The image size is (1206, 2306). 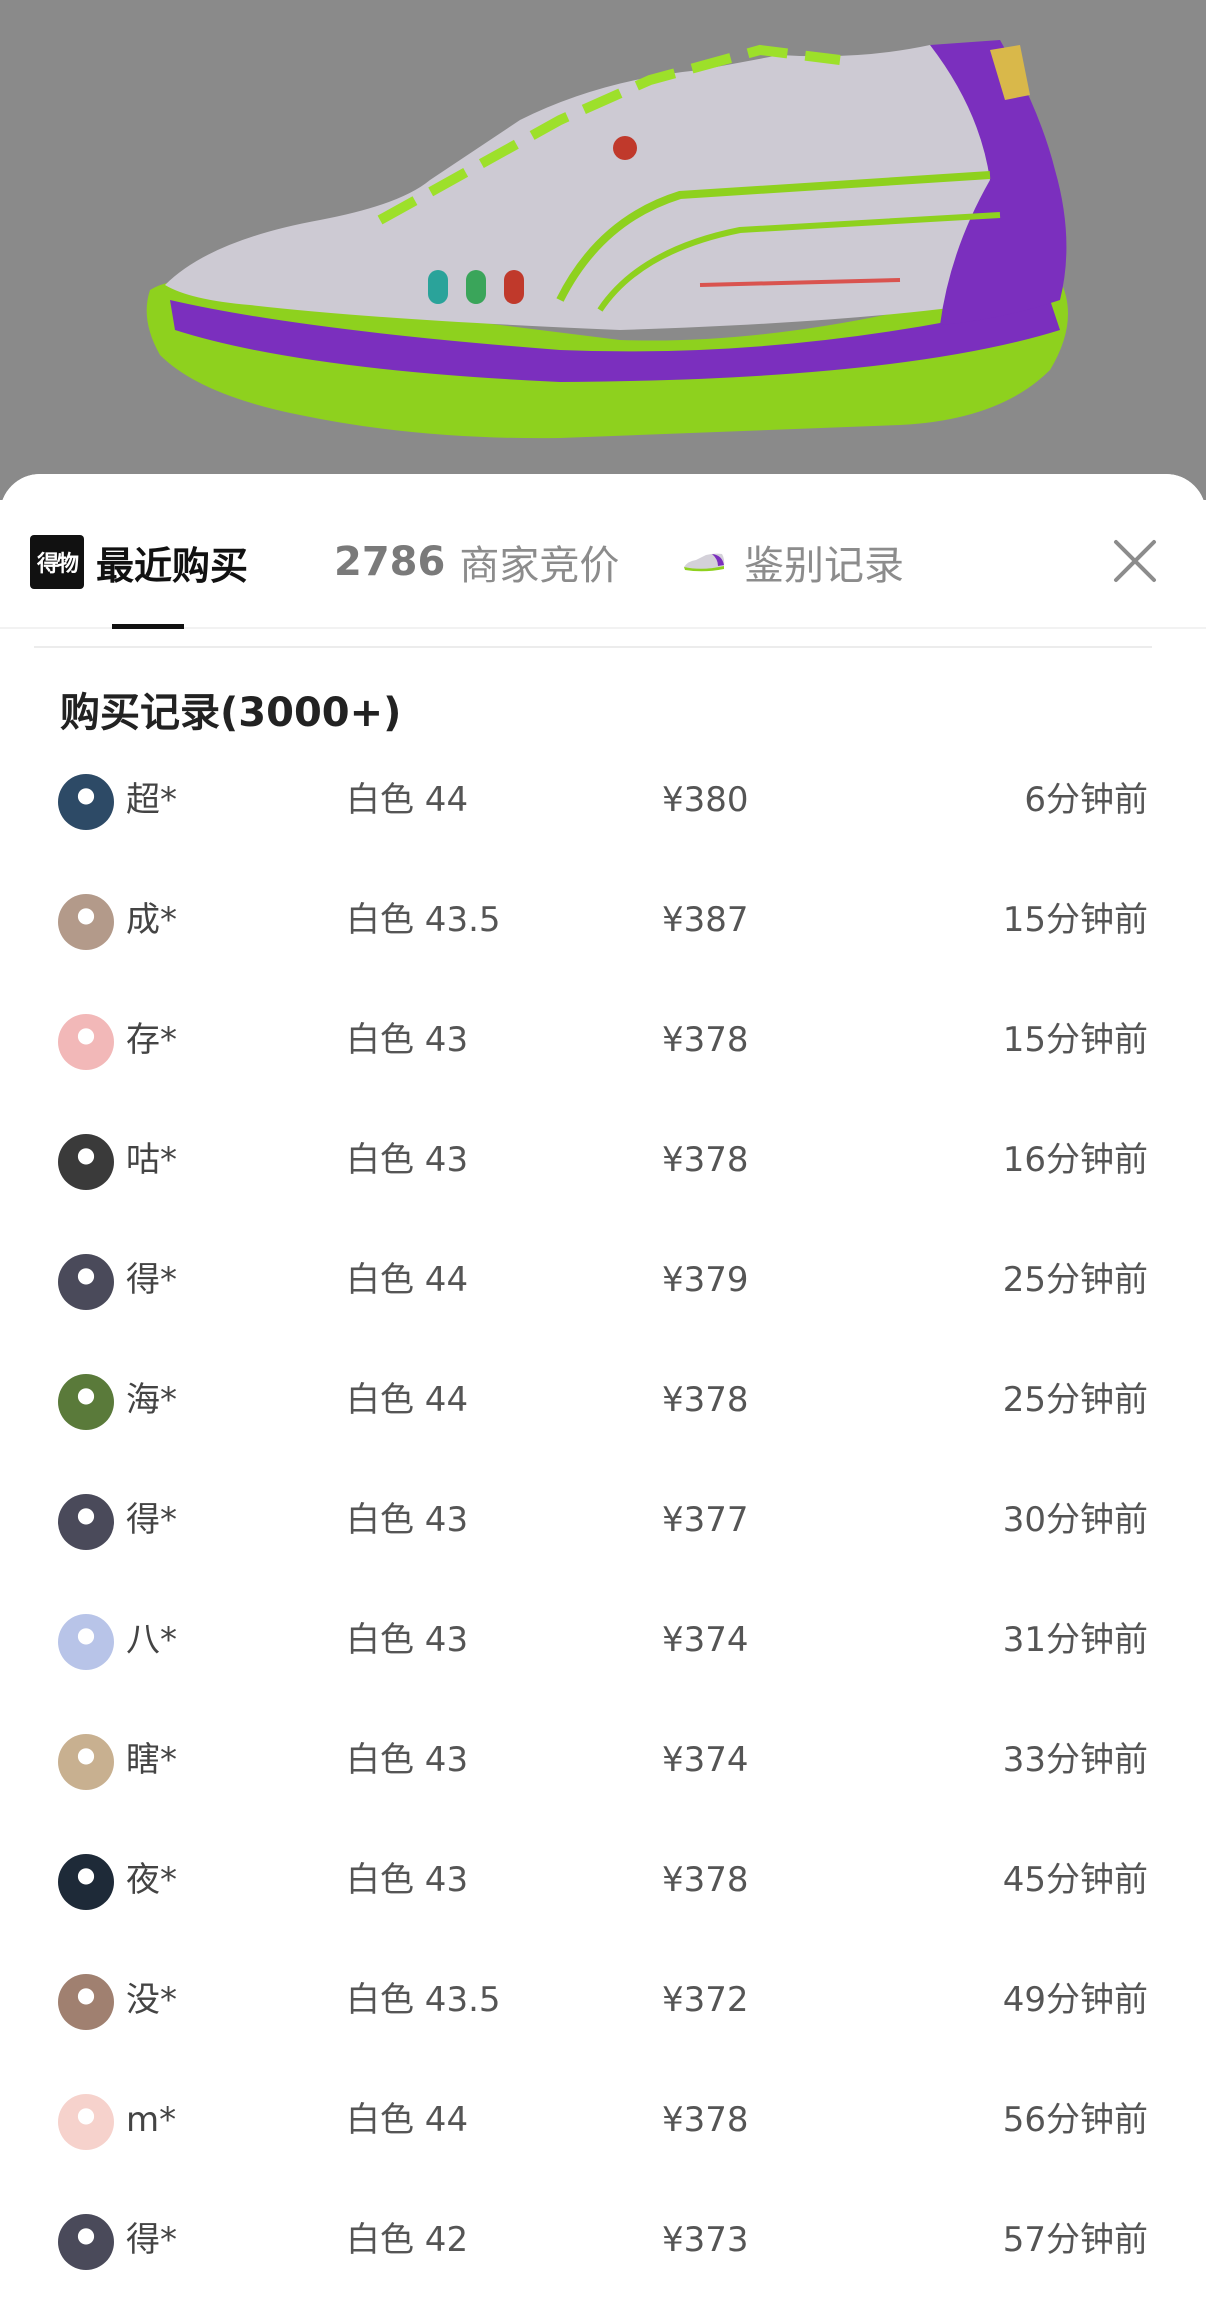 What do you see at coordinates (231, 713) in the screenshot?
I see `purchase-records-title: 购买记录(3000+)` at bounding box center [231, 713].